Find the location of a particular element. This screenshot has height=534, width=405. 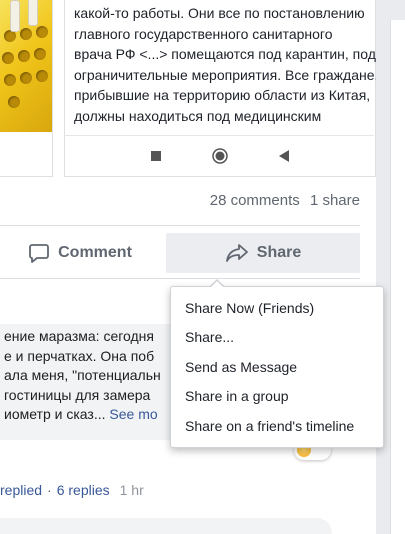

see-more-link: See mo is located at coordinates (133, 414).